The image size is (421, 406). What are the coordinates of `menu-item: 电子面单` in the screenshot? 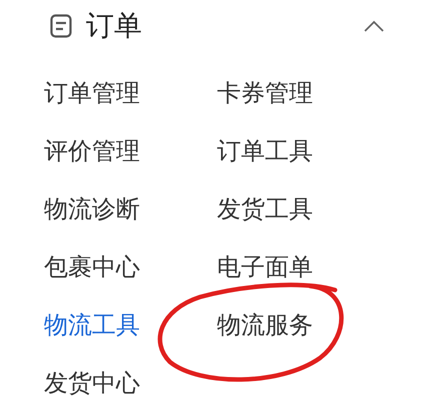 It's located at (265, 267).